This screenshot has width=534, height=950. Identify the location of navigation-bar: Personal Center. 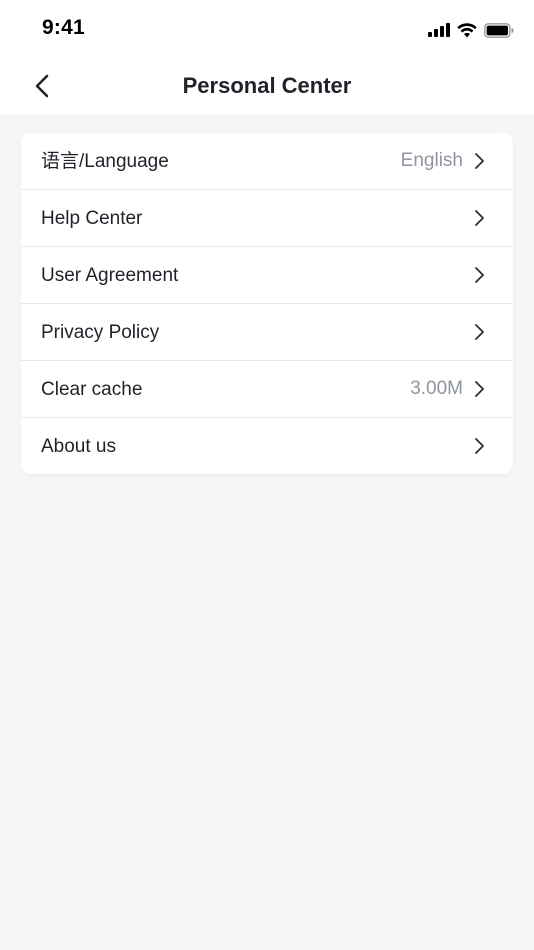
(267, 86).